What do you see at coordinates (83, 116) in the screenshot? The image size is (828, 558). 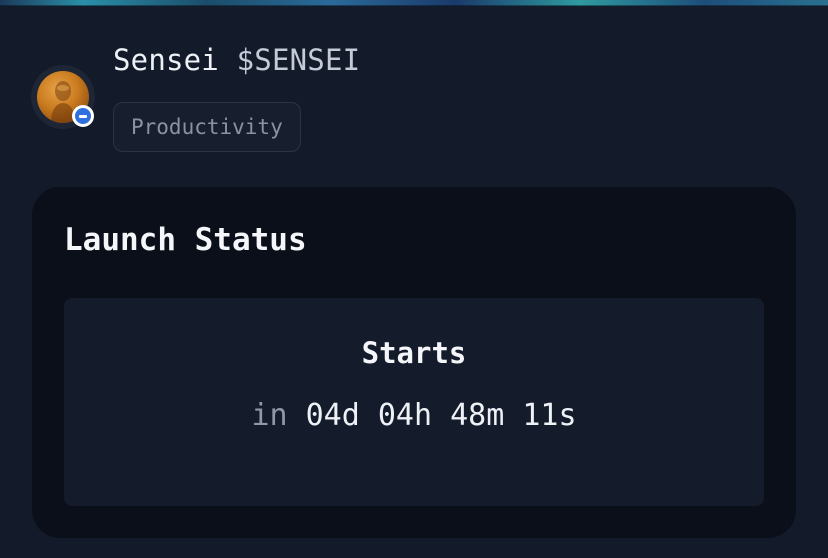 I see `chain-badge-icon` at bounding box center [83, 116].